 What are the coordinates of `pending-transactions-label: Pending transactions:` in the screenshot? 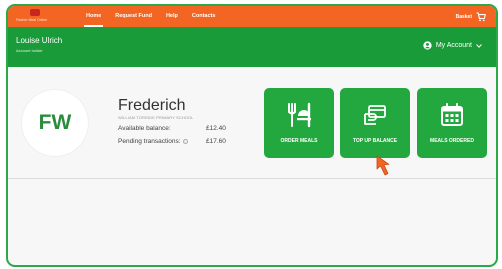 It's located at (149, 141).